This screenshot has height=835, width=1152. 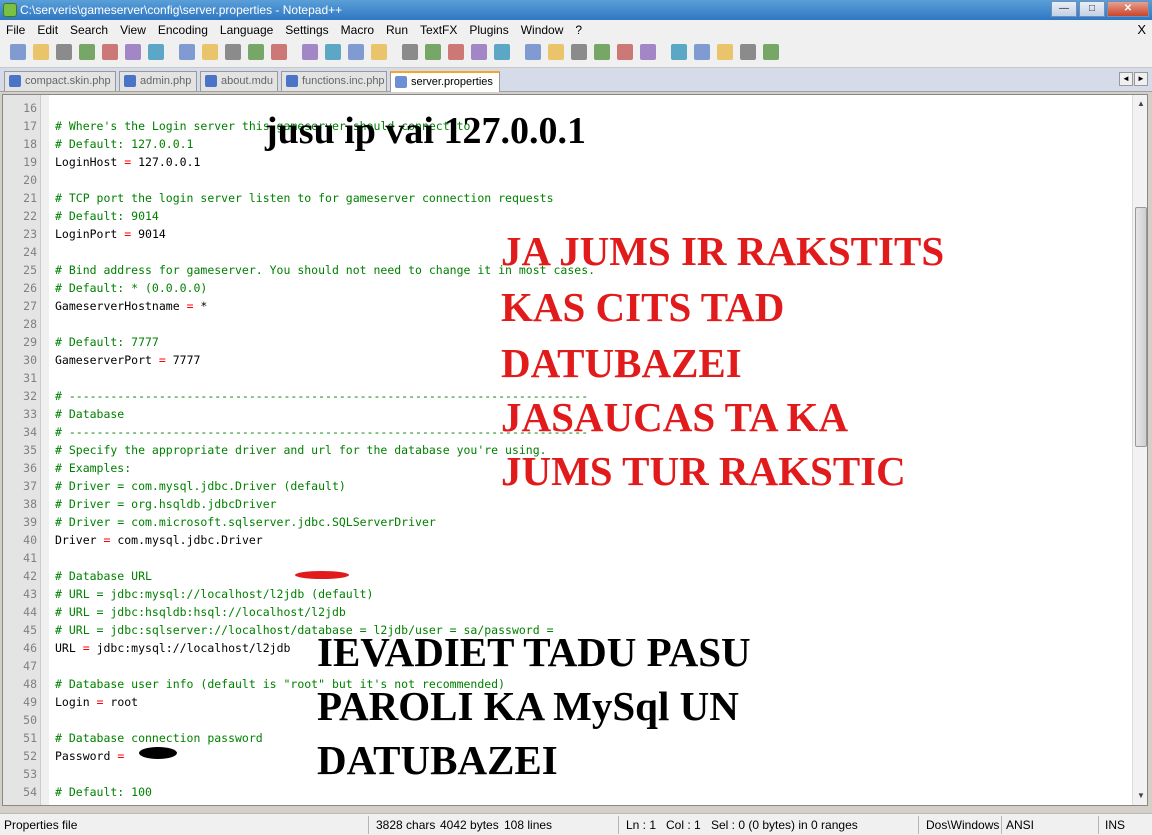 What do you see at coordinates (748, 52) in the screenshot?
I see `folder-icon` at bounding box center [748, 52].